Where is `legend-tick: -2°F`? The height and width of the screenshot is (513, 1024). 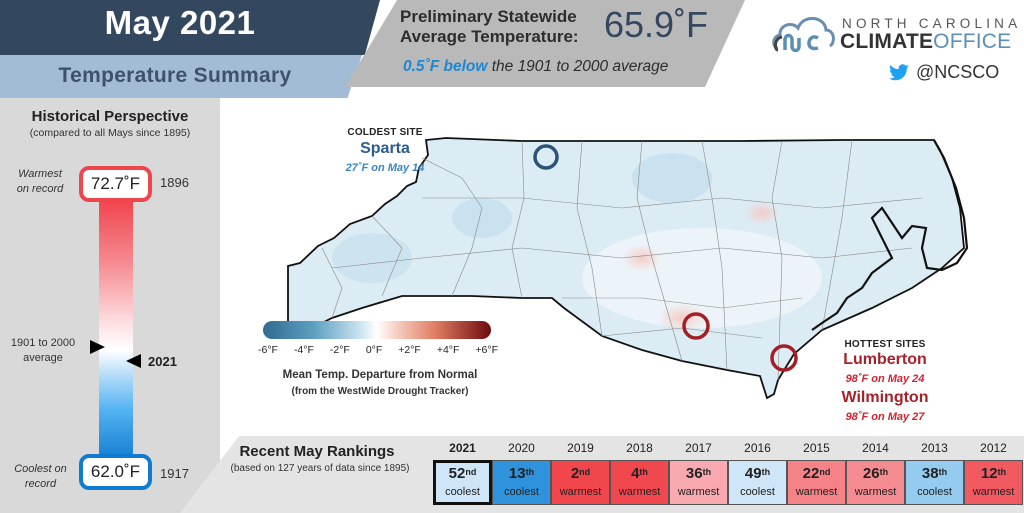
legend-tick: -2°F is located at coordinates (339, 350).